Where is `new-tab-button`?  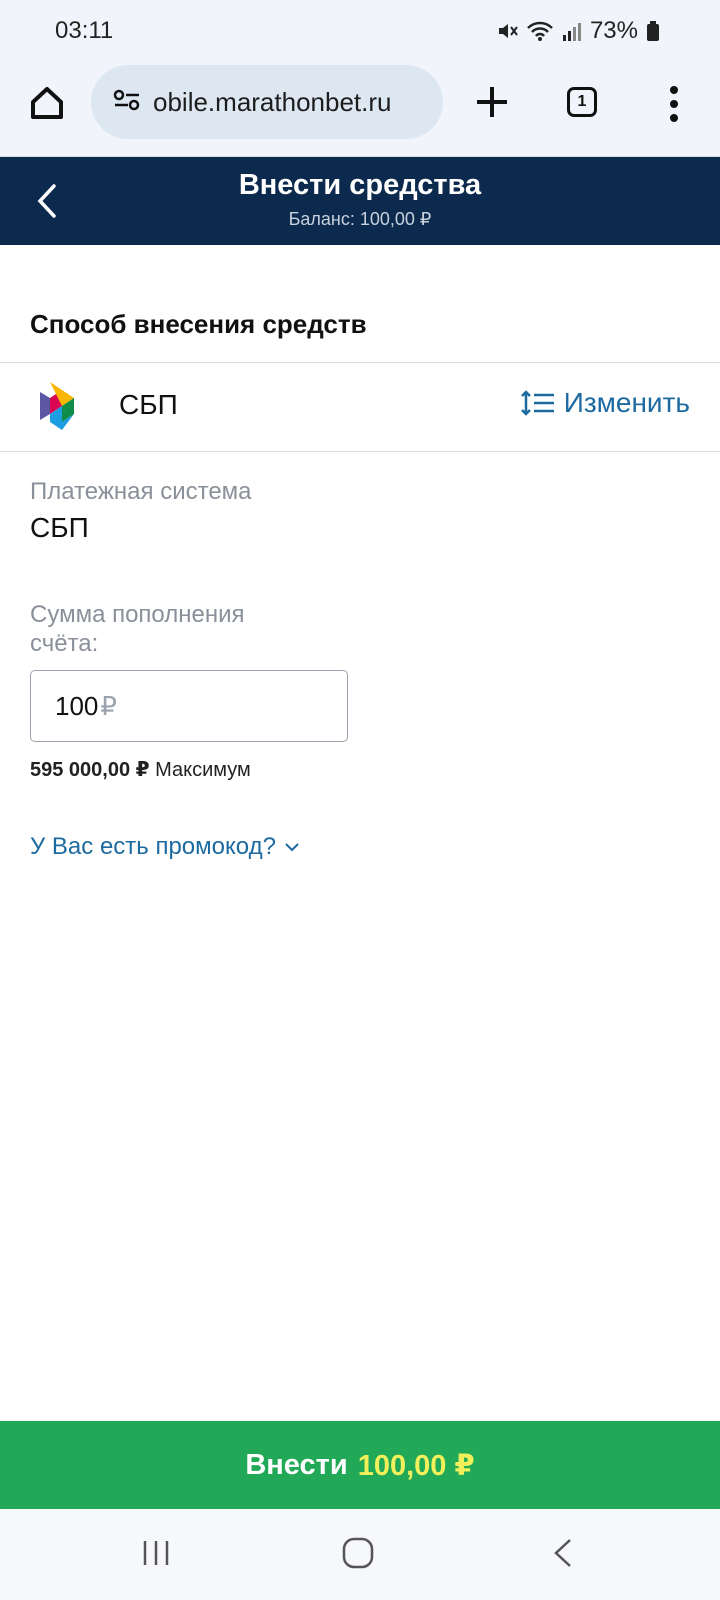 new-tab-button is located at coordinates (492, 102).